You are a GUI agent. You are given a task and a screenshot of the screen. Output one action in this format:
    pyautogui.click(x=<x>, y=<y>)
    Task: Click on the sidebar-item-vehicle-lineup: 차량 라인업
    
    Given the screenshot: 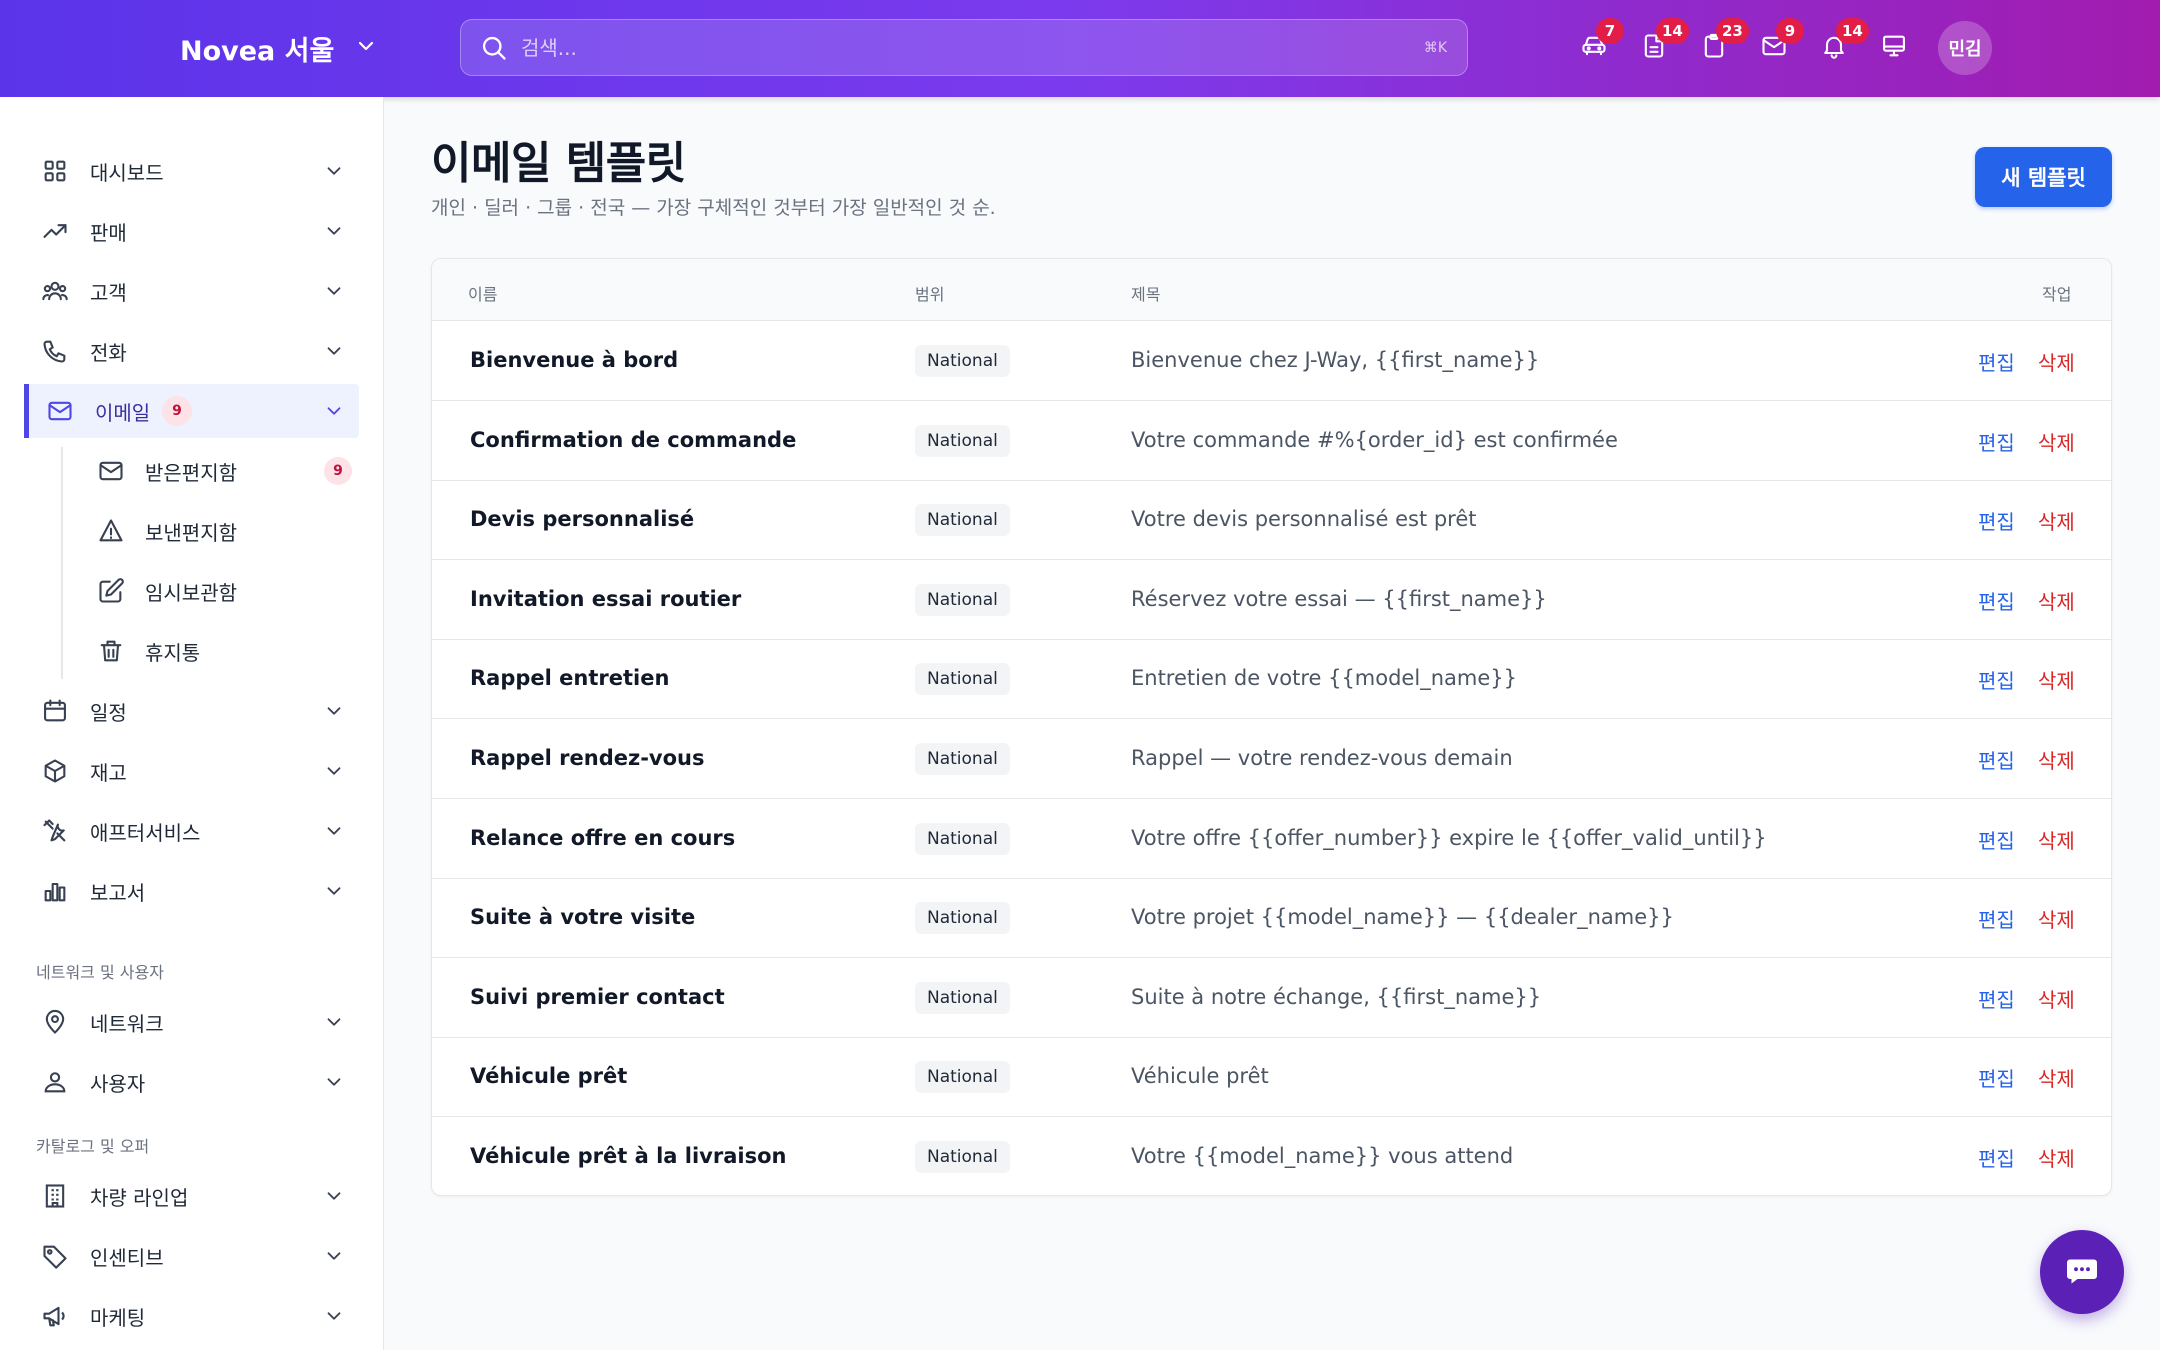 What is the action you would take?
    pyautogui.click(x=191, y=1196)
    